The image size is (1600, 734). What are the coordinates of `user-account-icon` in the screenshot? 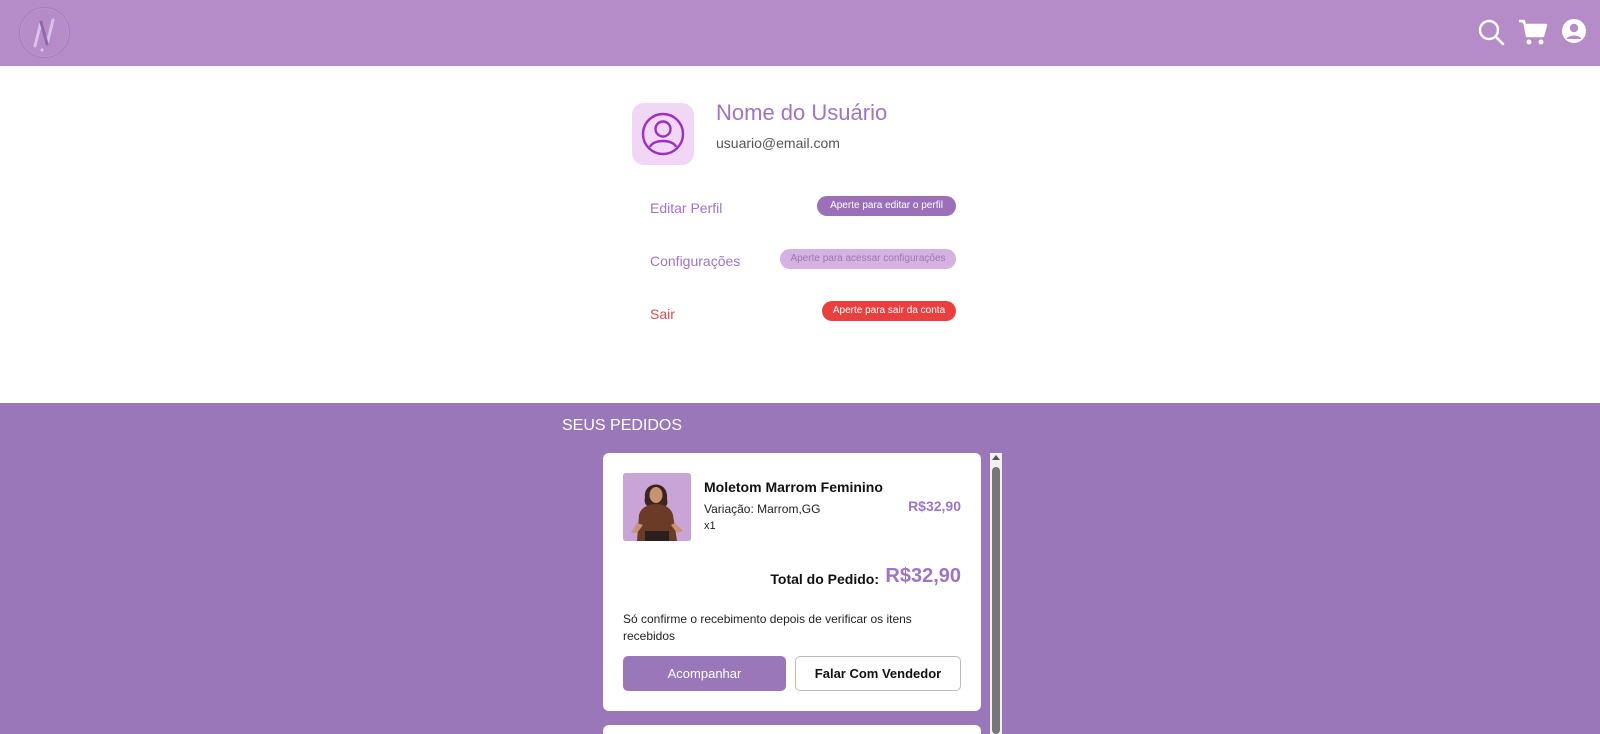 It's located at (1574, 32).